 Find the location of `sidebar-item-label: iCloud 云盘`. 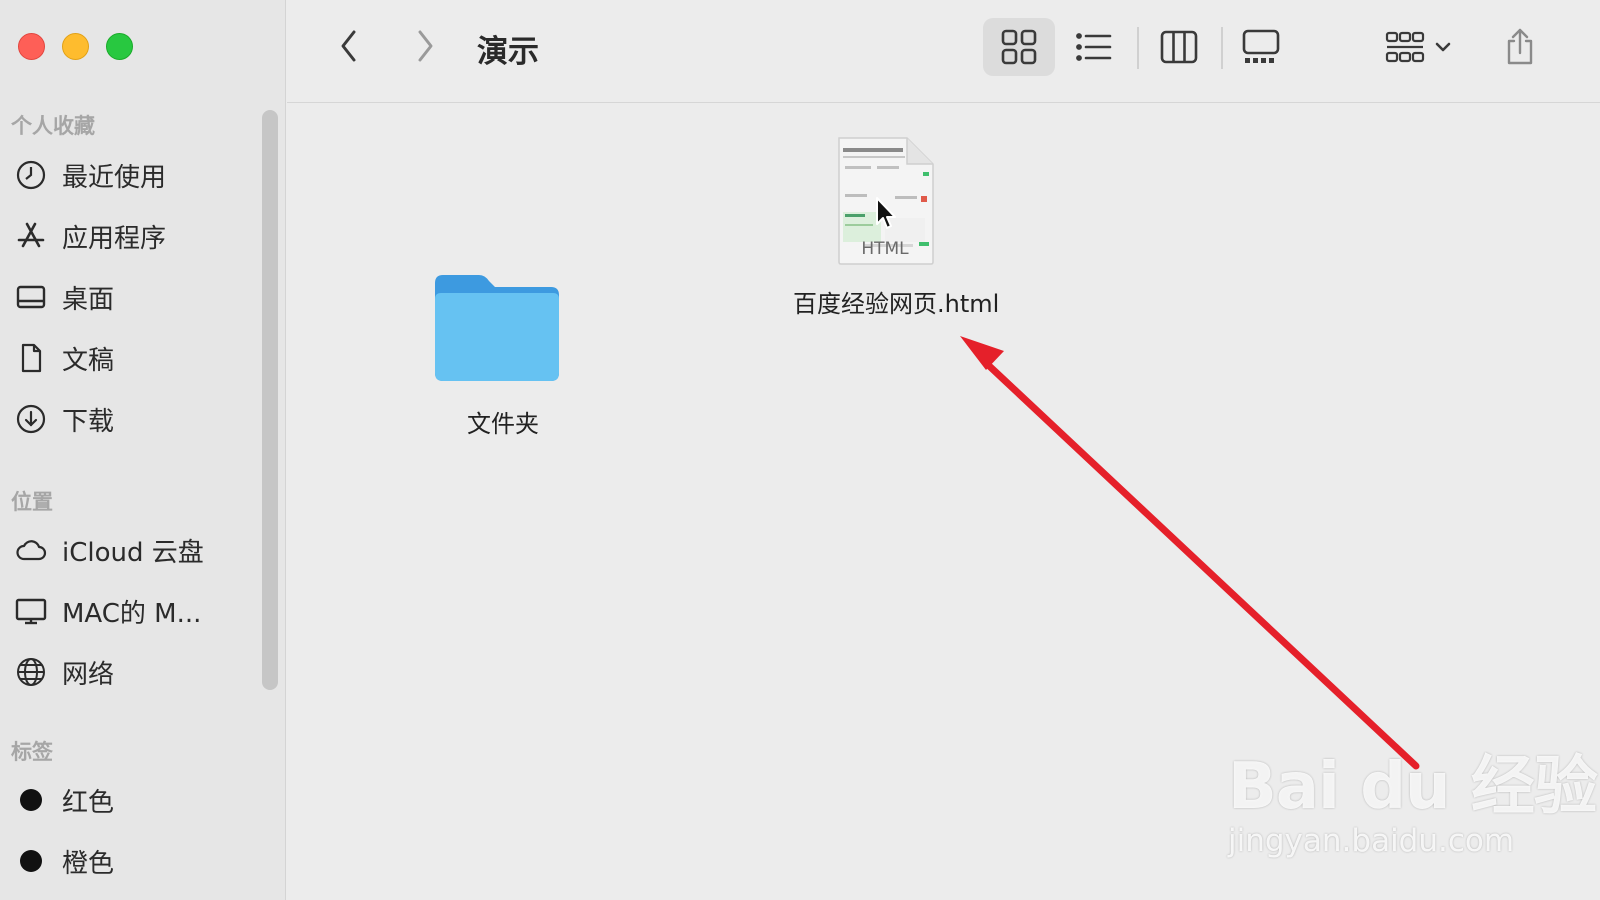

sidebar-item-label: iCloud 云盘 is located at coordinates (133, 552).